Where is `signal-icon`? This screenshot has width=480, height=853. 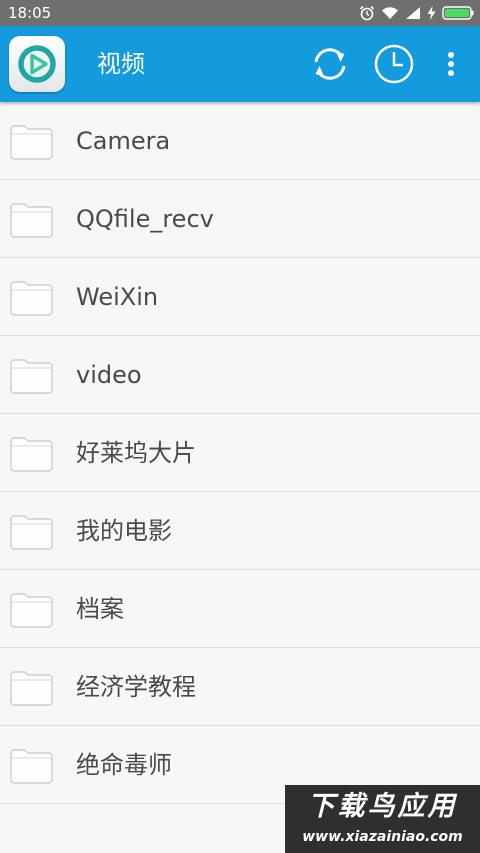 signal-icon is located at coordinates (413, 13).